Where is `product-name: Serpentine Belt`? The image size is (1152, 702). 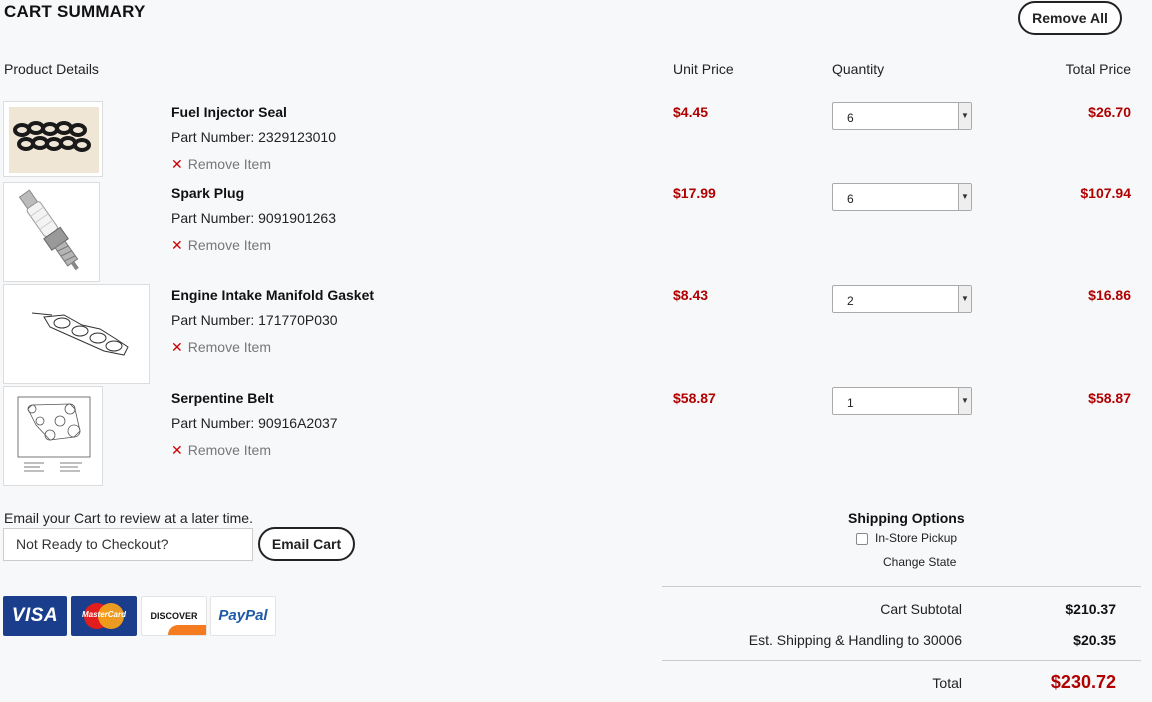 product-name: Serpentine Belt is located at coordinates (222, 398).